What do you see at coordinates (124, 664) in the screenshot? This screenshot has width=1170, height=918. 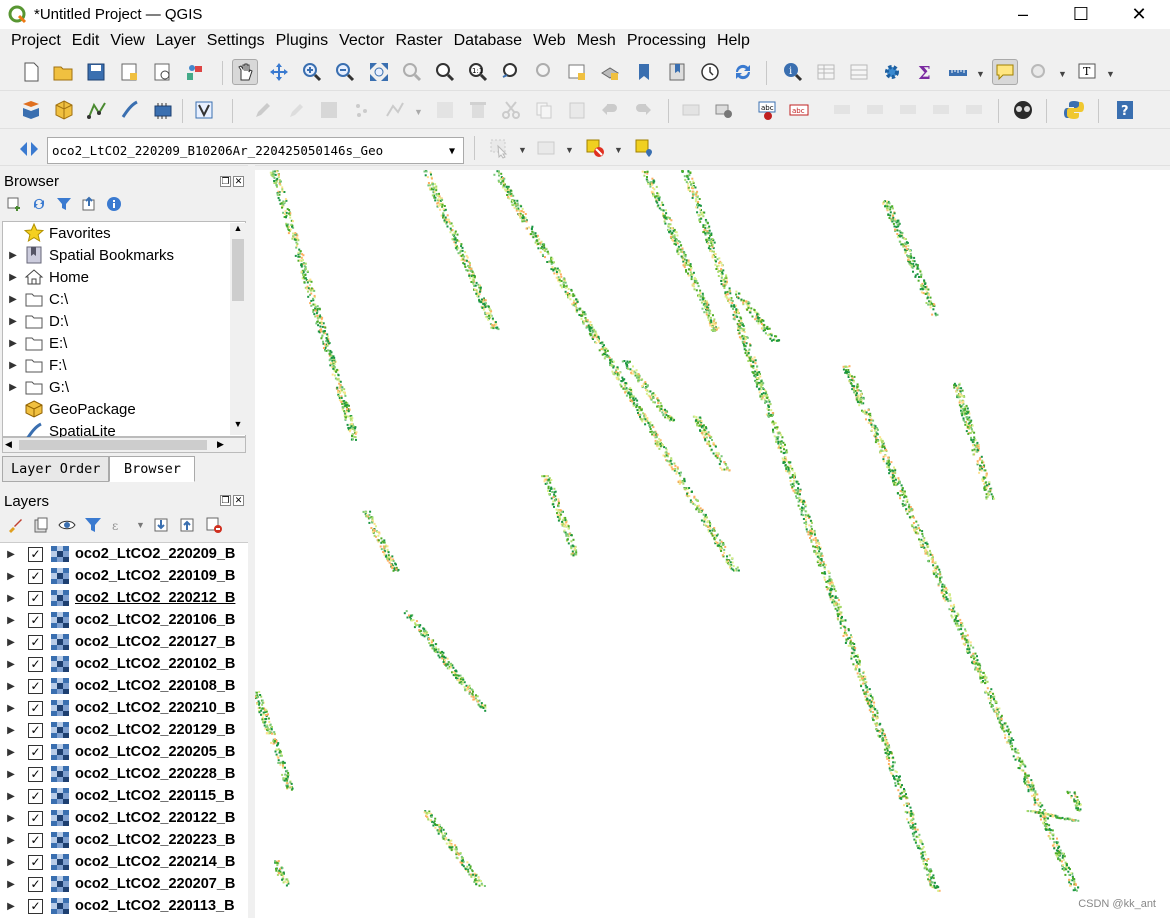 I see `layer-row: ▶ ✓ oco2_LtCO2_220102_B` at bounding box center [124, 664].